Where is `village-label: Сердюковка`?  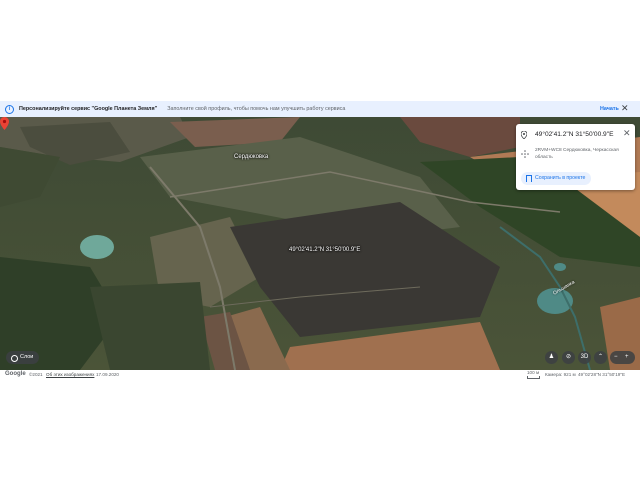 village-label: Сердюковка is located at coordinates (251, 157).